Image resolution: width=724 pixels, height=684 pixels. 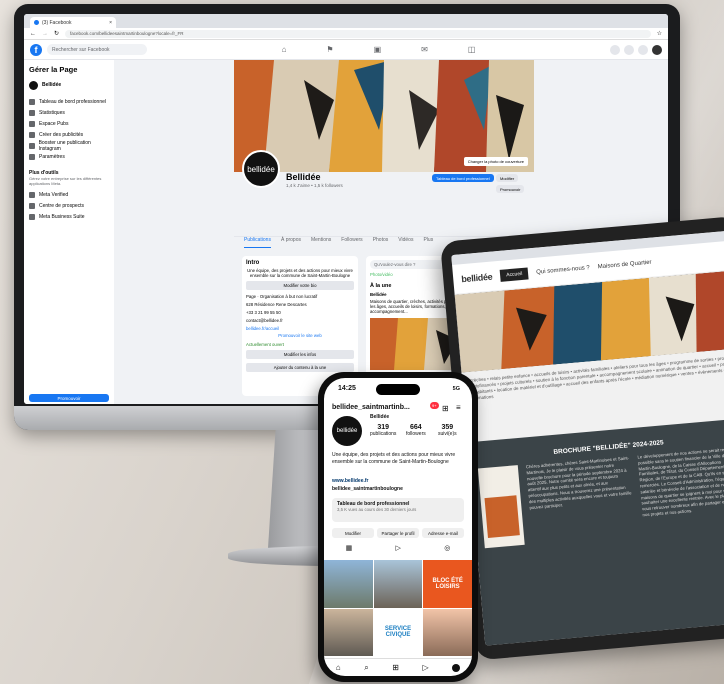 What do you see at coordinates (69, 216) in the screenshot?
I see `sidebar-tool-business-suite: Meta Business Suite` at bounding box center [69, 216].